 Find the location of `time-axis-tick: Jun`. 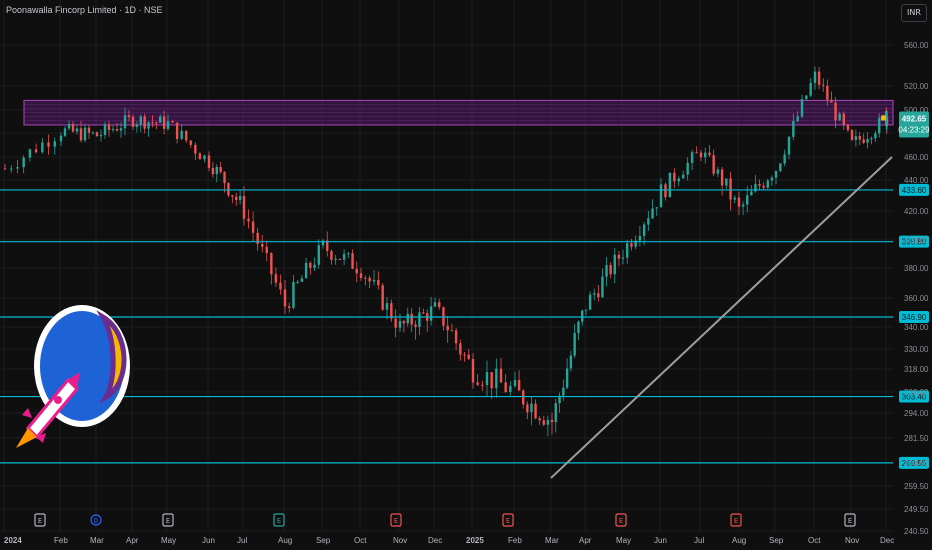

time-axis-tick: Jun is located at coordinates (660, 540).